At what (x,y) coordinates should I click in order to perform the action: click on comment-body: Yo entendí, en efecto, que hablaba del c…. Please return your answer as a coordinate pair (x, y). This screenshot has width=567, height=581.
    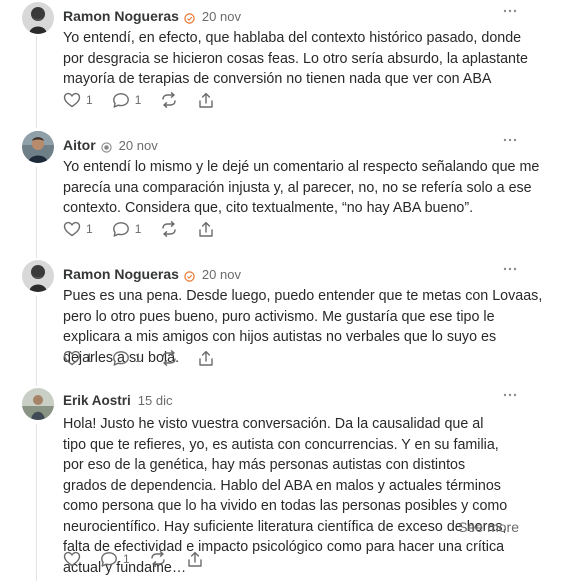
    Looking at the image, I should click on (304, 59).